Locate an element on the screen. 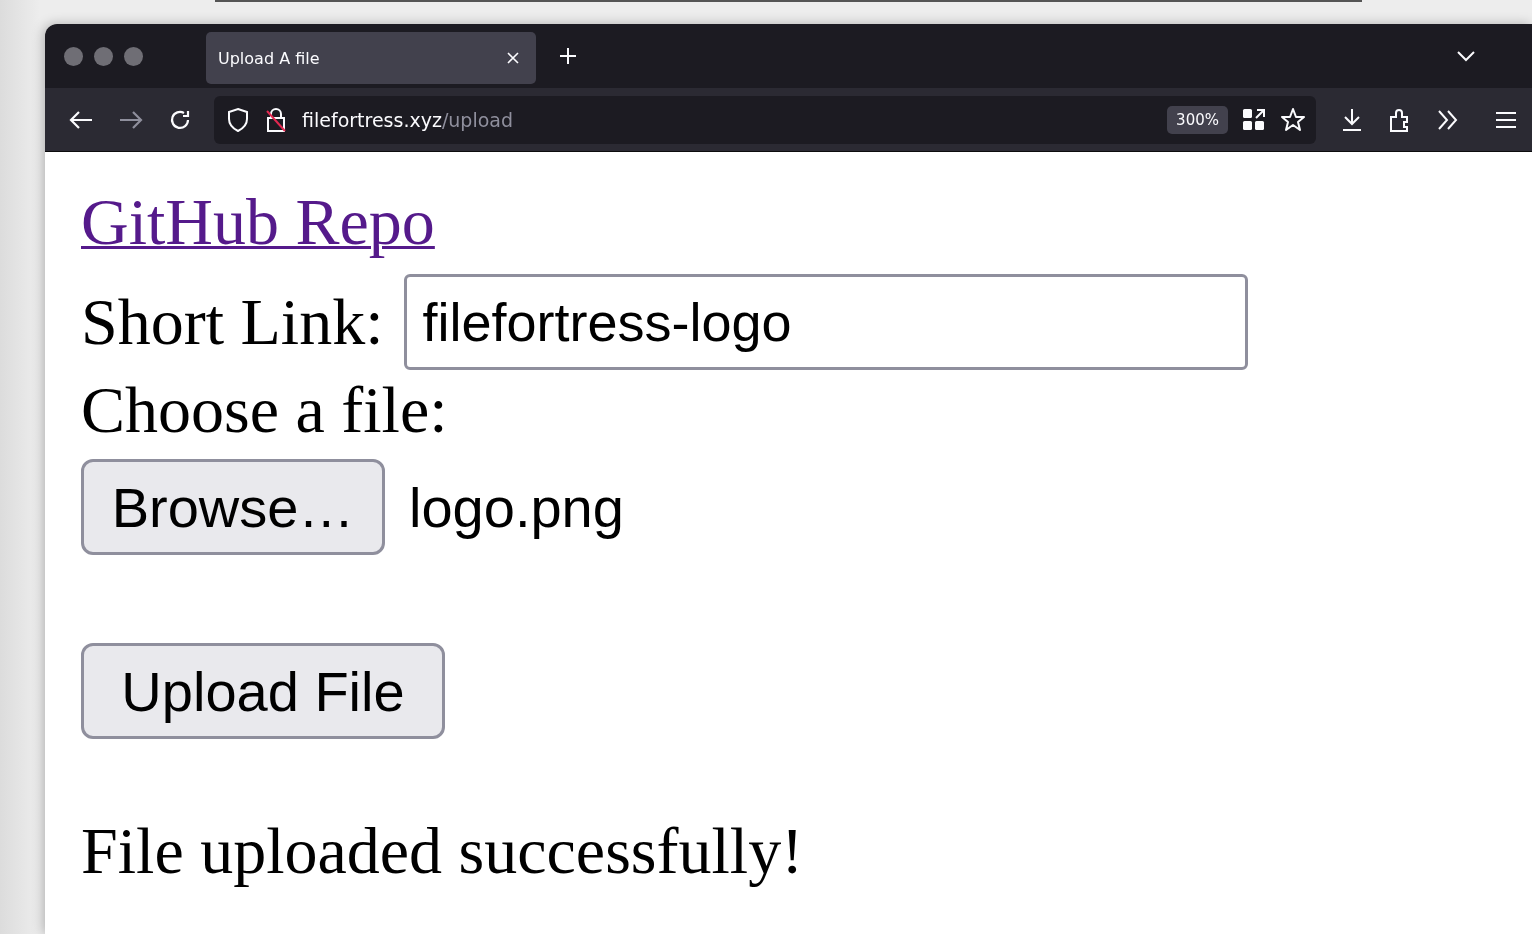 This screenshot has height=934, width=1532. zoom-level-badge: 300% is located at coordinates (1197, 119).